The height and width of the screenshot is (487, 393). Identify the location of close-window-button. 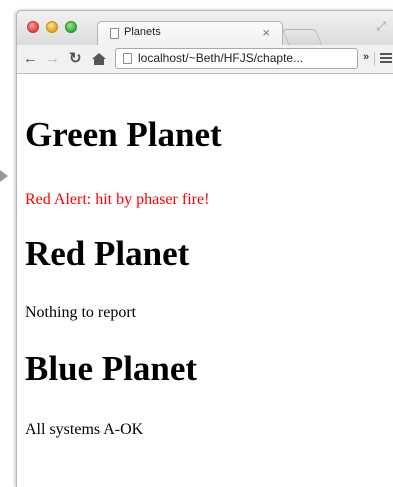
(33, 27).